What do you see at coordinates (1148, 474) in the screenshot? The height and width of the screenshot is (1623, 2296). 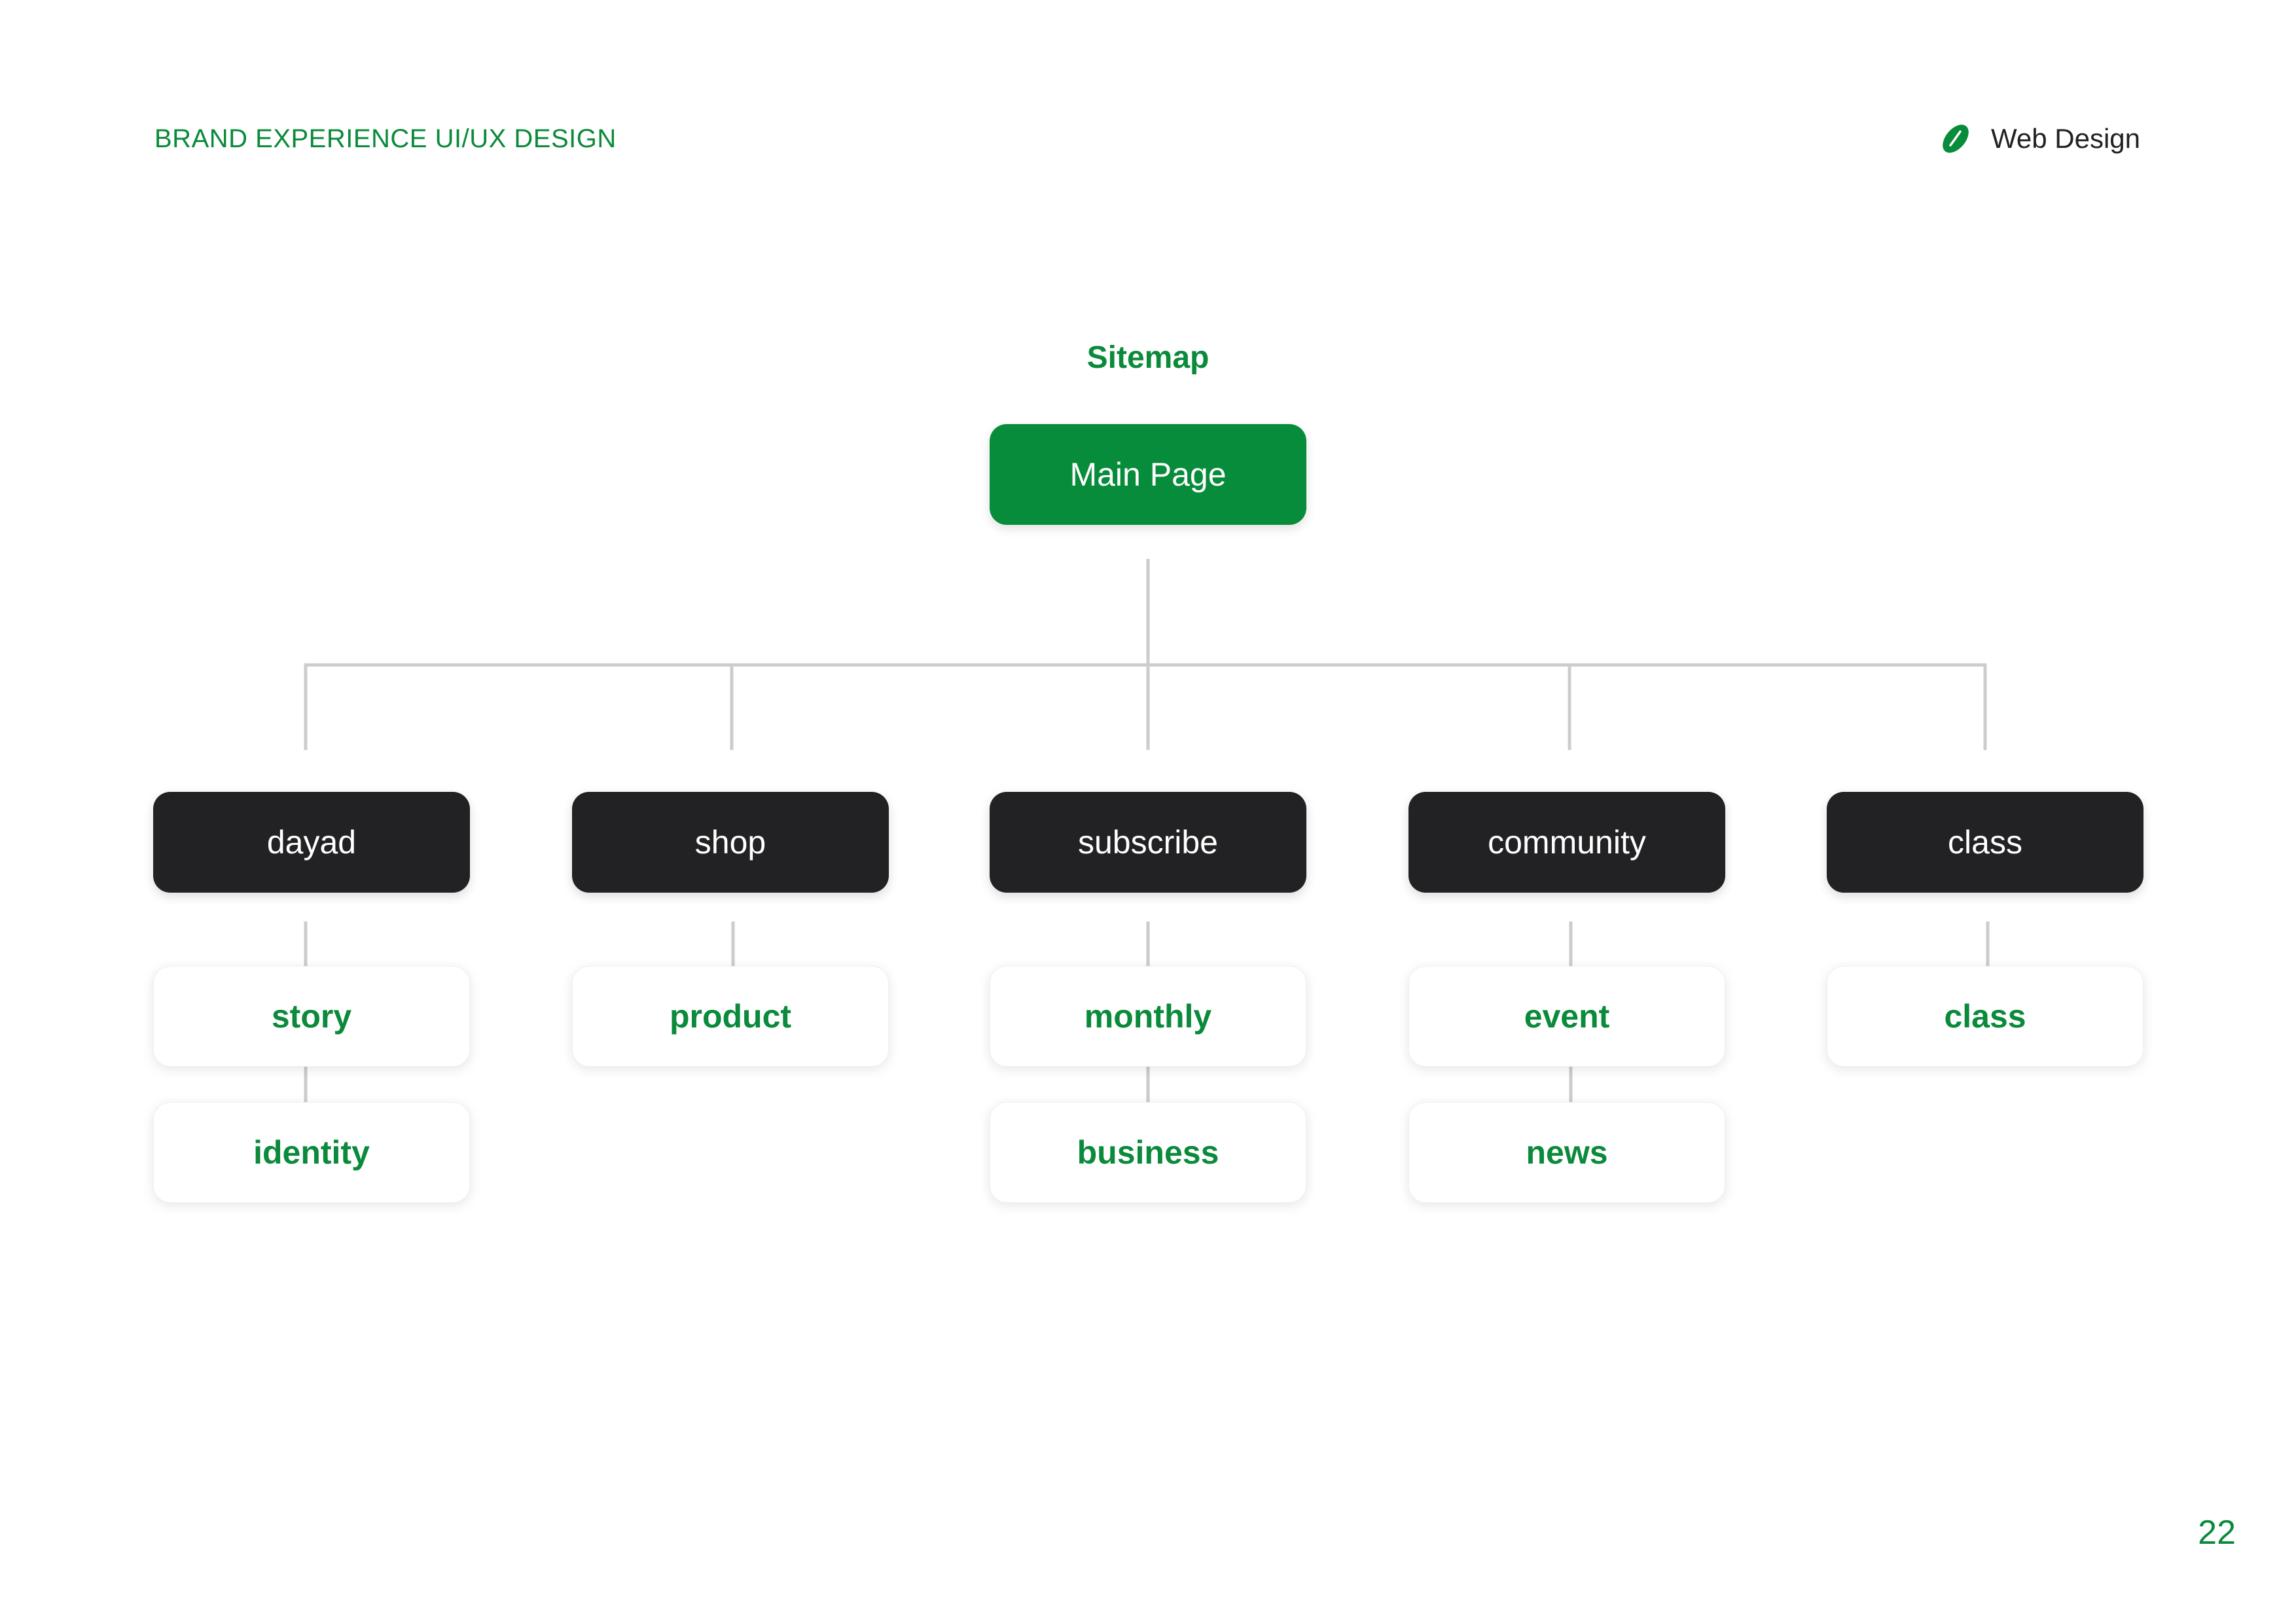 I see `node-main-page: Main Page` at bounding box center [1148, 474].